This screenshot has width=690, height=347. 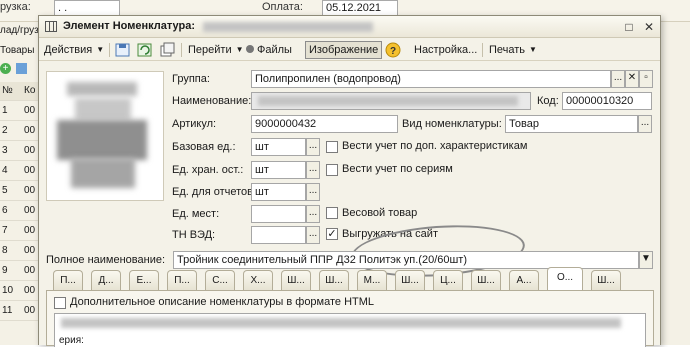 I want to click on code-field: 00000010320, so click(x=607, y=101).